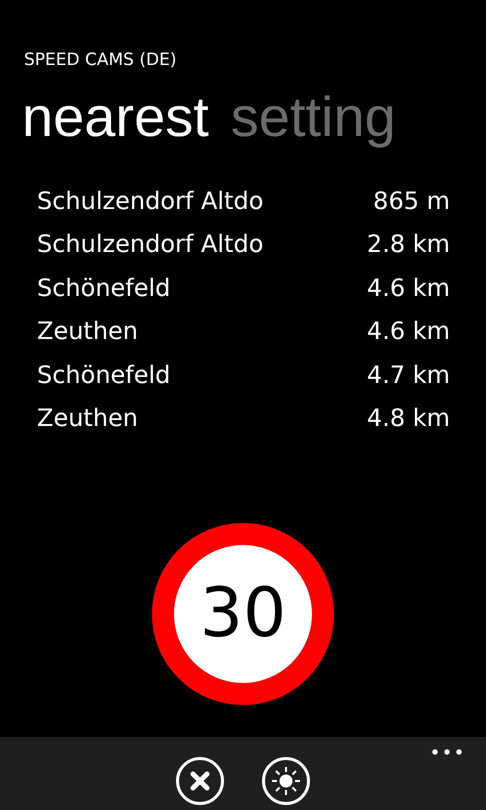 This screenshot has width=486, height=810. I want to click on camera-distance: 865 m, so click(411, 201).